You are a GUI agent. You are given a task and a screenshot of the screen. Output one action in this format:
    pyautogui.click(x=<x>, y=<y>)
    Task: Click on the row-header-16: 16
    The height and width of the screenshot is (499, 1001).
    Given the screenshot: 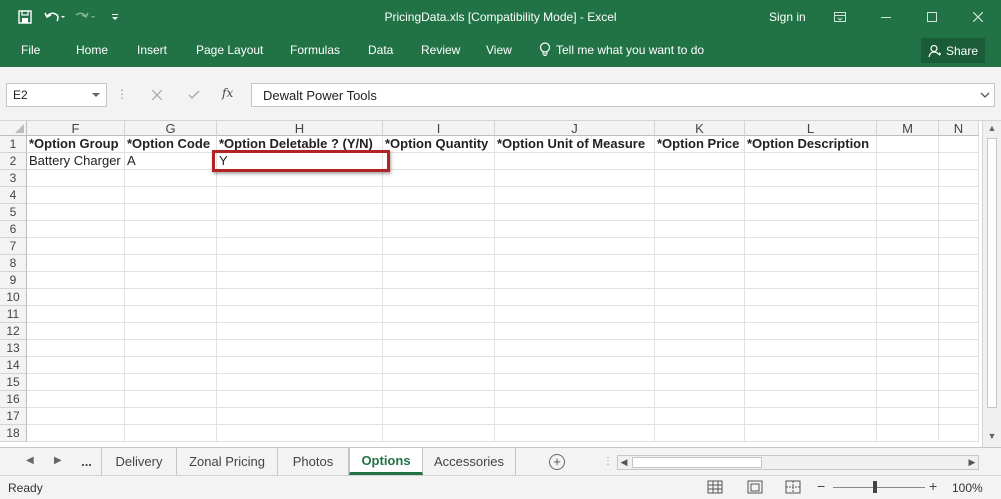 What is the action you would take?
    pyautogui.click(x=13, y=399)
    